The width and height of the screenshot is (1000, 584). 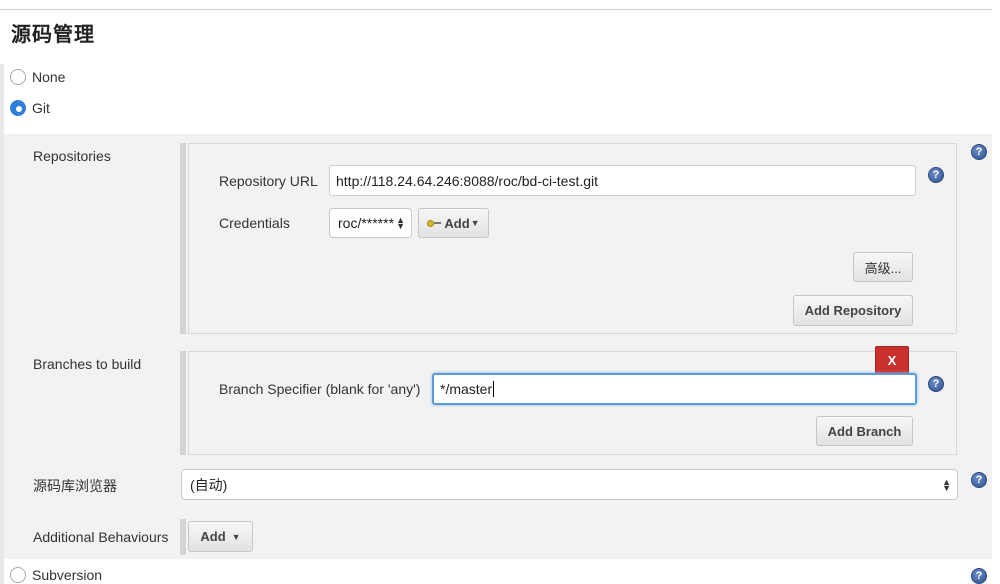 What do you see at coordinates (49, 77) in the screenshot?
I see `scm-option-none-label: None` at bounding box center [49, 77].